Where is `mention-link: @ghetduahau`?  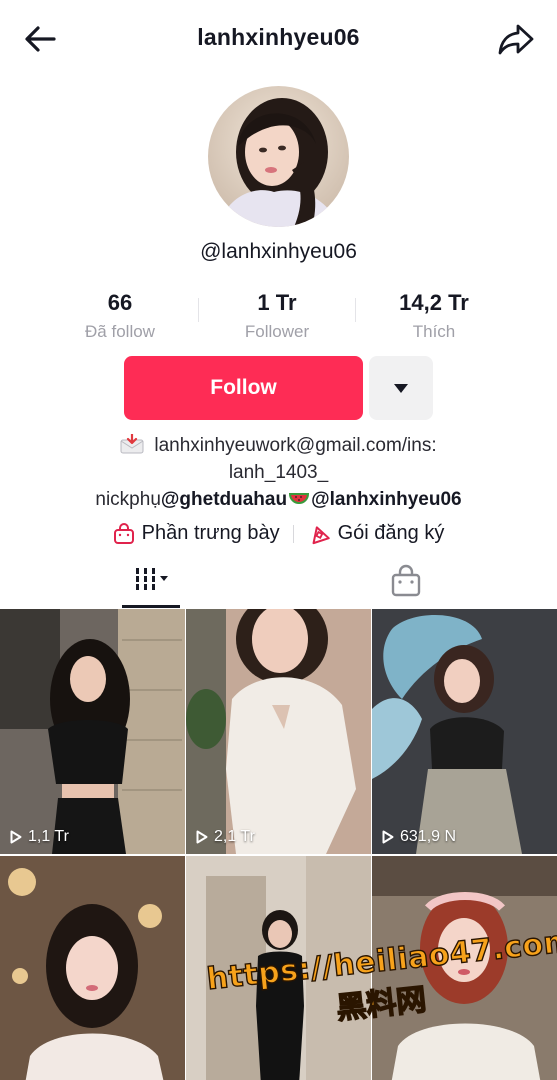 mention-link: @ghetduahau is located at coordinates (224, 499).